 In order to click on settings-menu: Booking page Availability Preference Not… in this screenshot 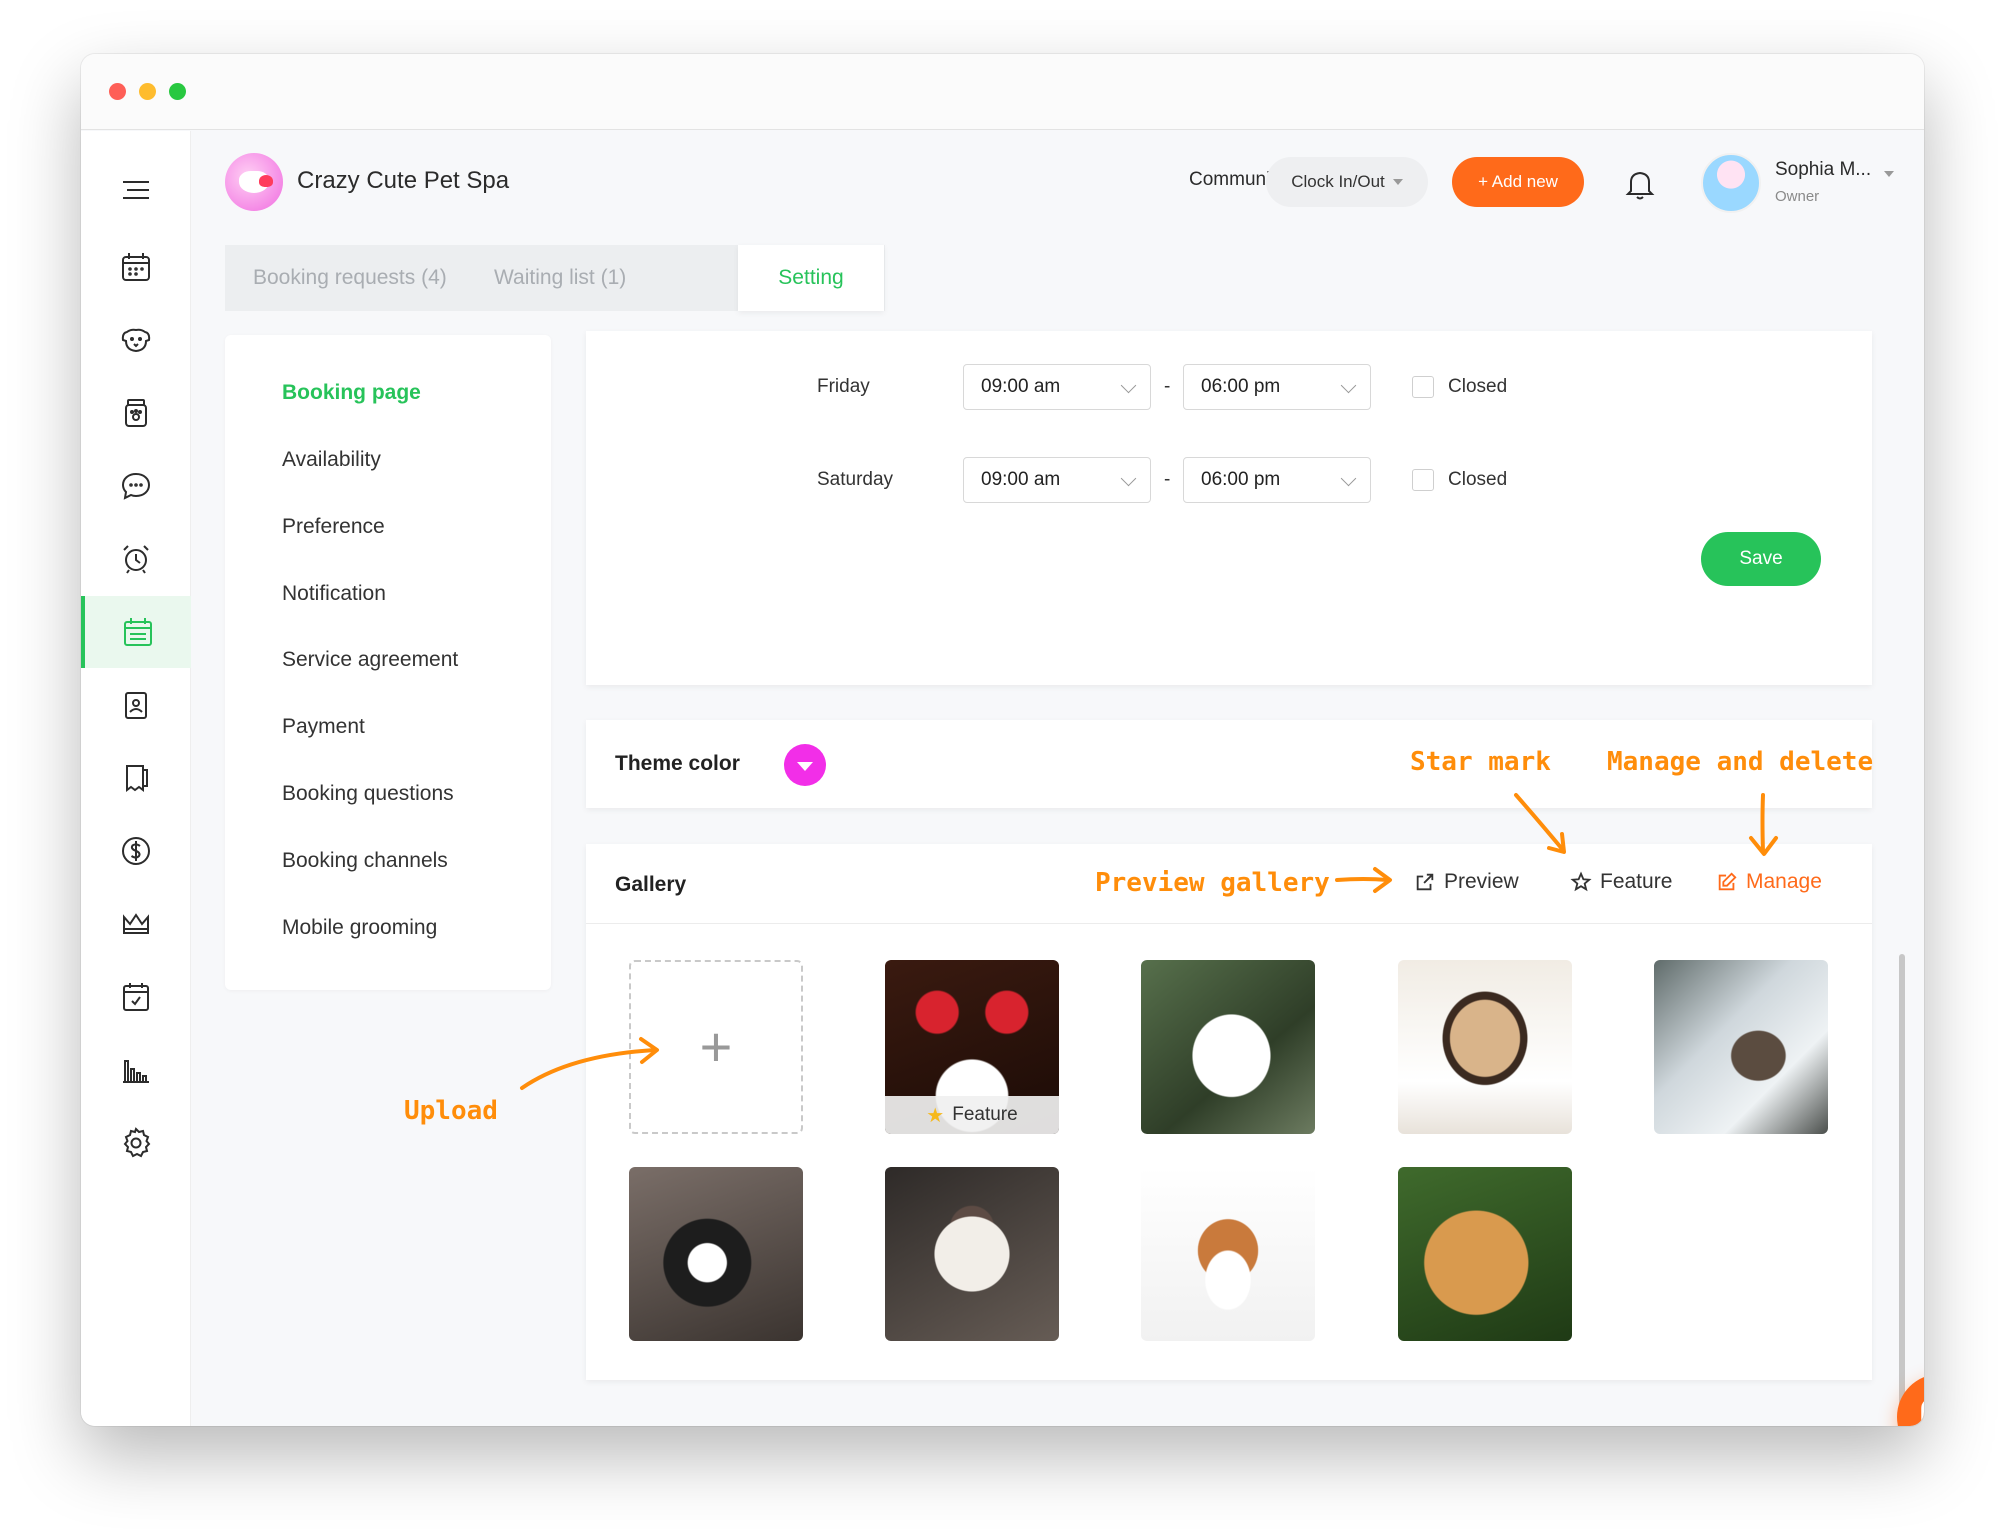, I will do `click(388, 662)`.